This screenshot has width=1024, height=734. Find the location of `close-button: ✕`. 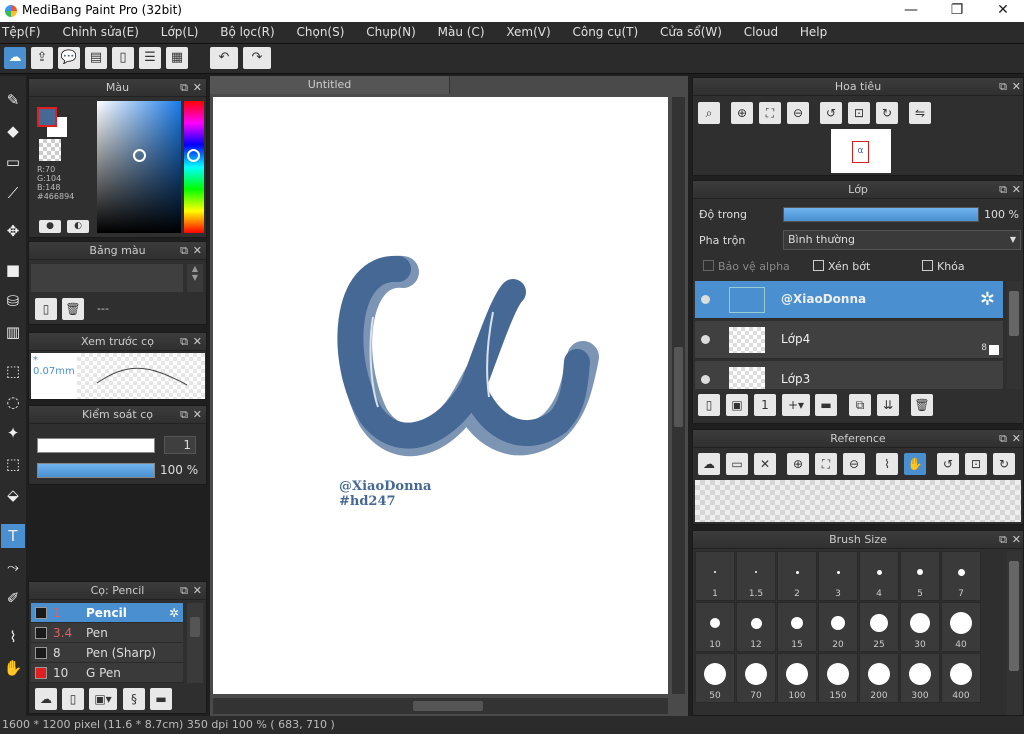

close-button: ✕ is located at coordinates (1002, 11).